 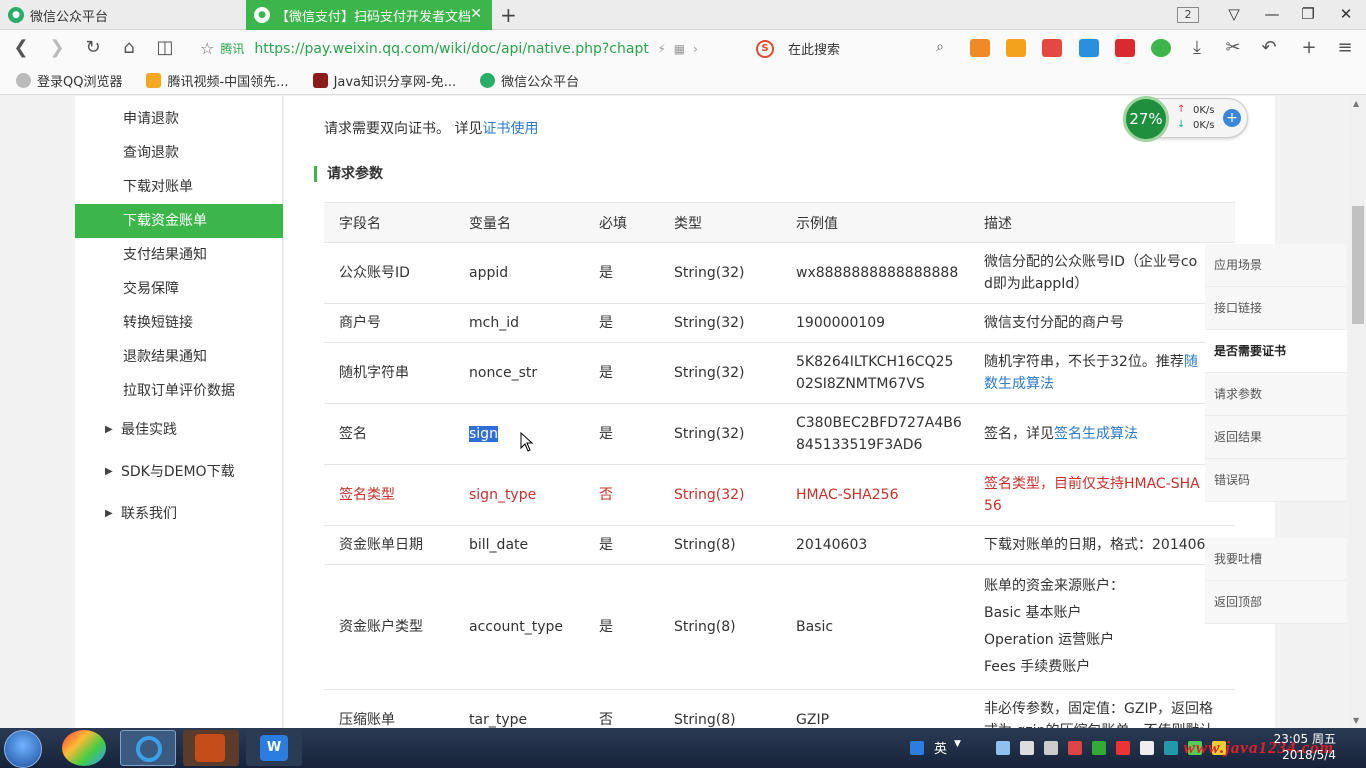 What do you see at coordinates (1125, 48) in the screenshot?
I see `deal-icon` at bounding box center [1125, 48].